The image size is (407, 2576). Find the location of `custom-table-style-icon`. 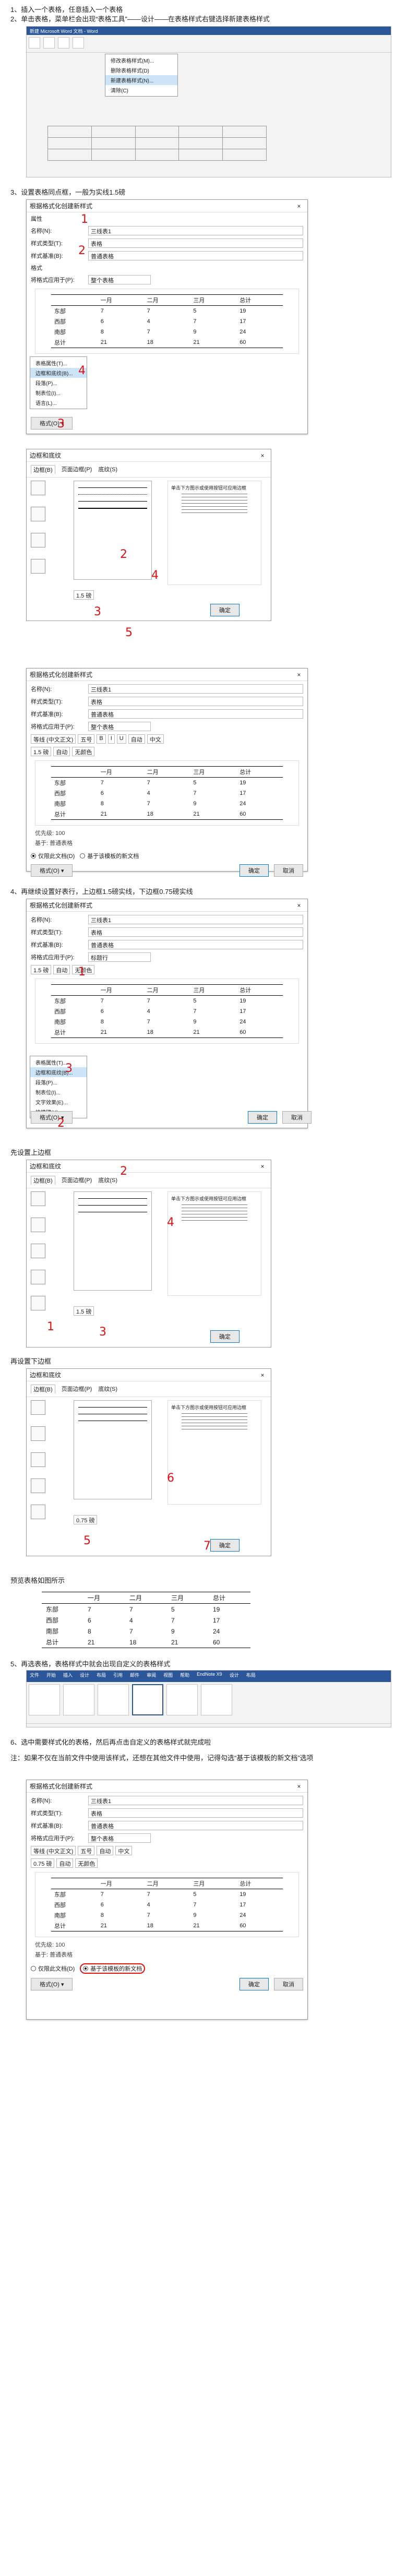

custom-table-style-icon is located at coordinates (147, 1700).